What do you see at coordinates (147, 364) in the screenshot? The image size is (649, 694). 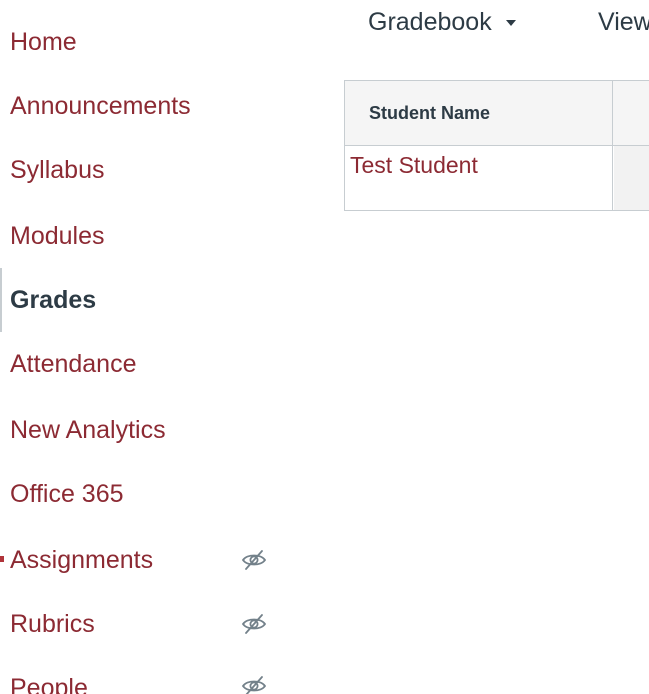 I see `sidebar-item-attendance: Attendance` at bounding box center [147, 364].